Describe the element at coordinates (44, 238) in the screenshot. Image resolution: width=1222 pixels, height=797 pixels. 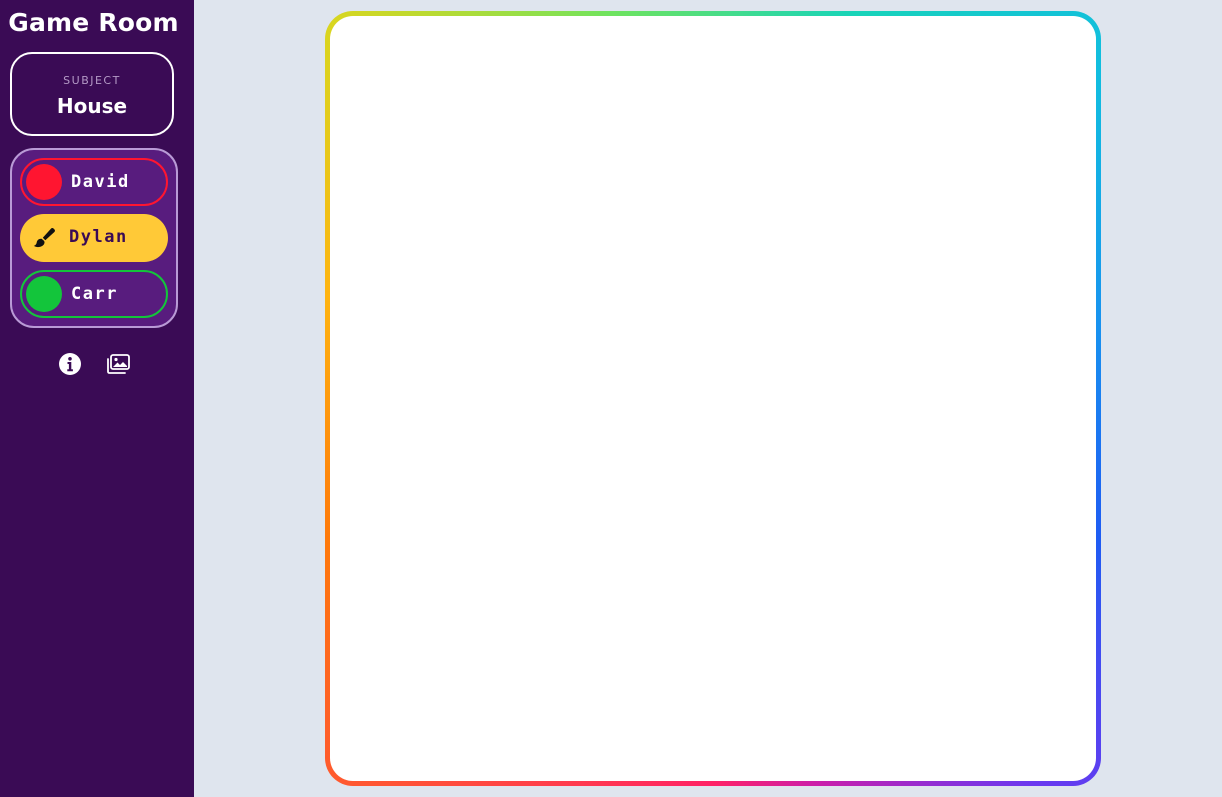
I see `paintbrush-icon` at that location.